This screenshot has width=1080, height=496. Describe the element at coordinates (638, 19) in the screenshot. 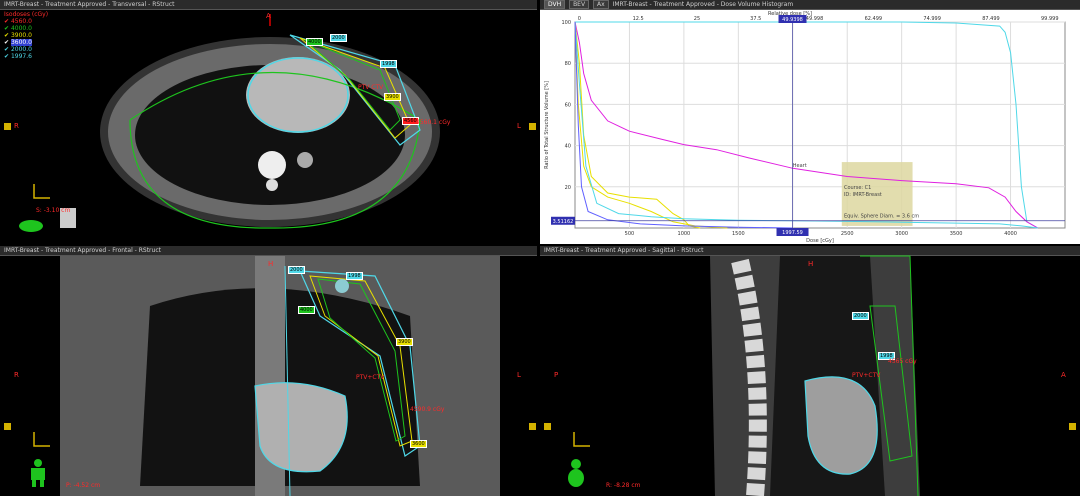

I see `x2-tick-label: 12.5` at that location.